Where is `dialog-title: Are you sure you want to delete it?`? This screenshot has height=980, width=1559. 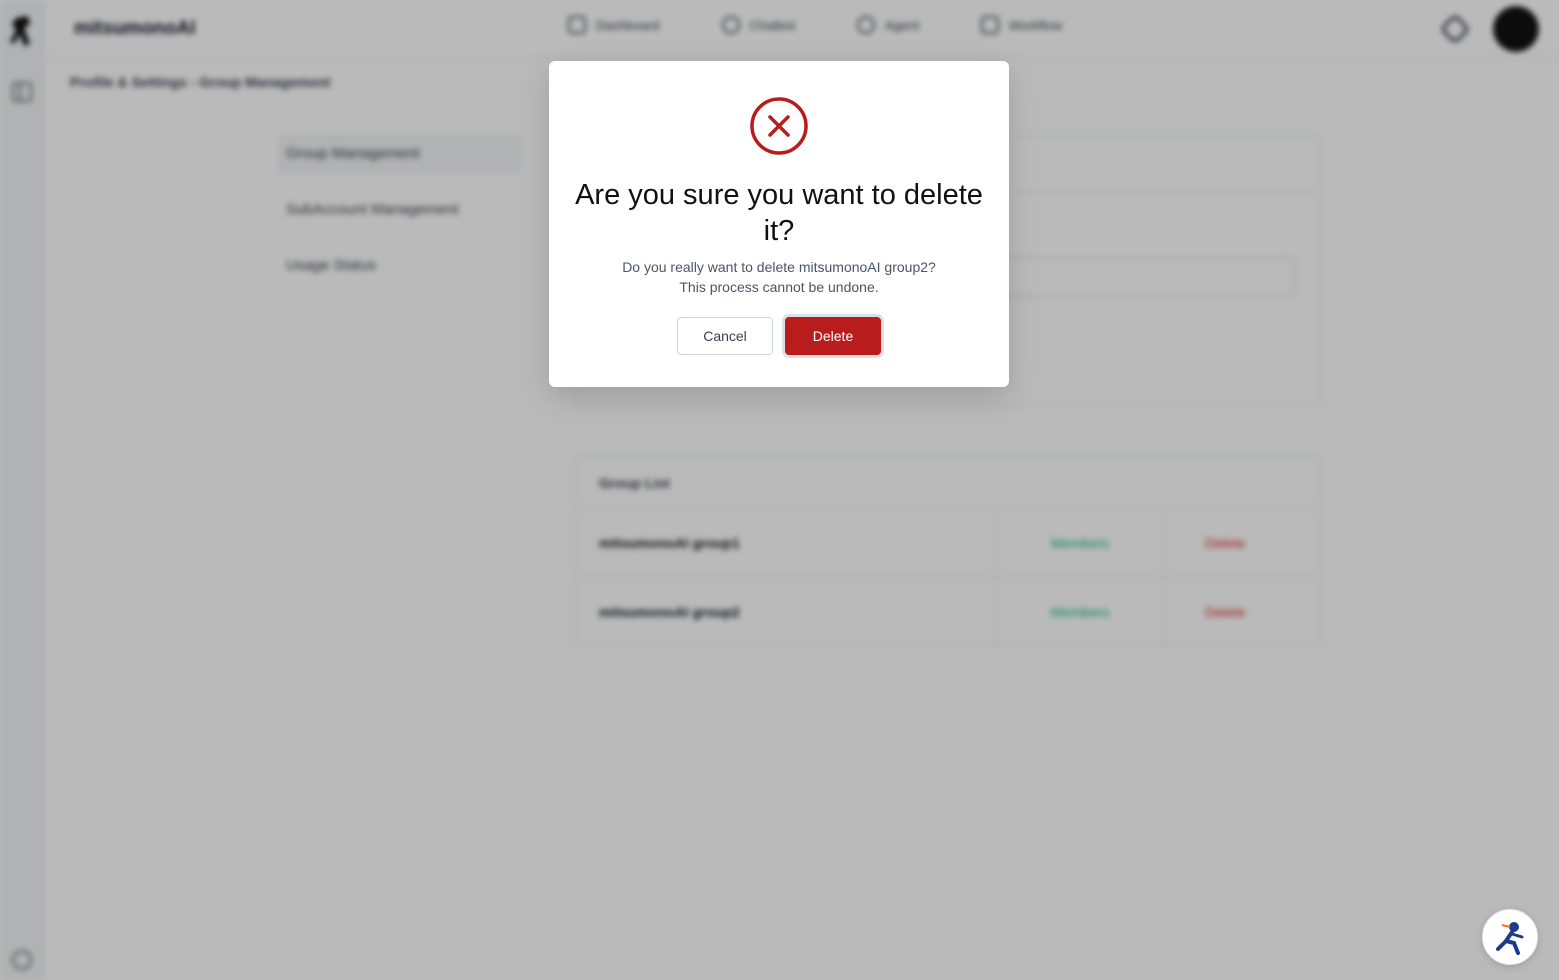 dialog-title: Are you sure you want to delete it? is located at coordinates (779, 213).